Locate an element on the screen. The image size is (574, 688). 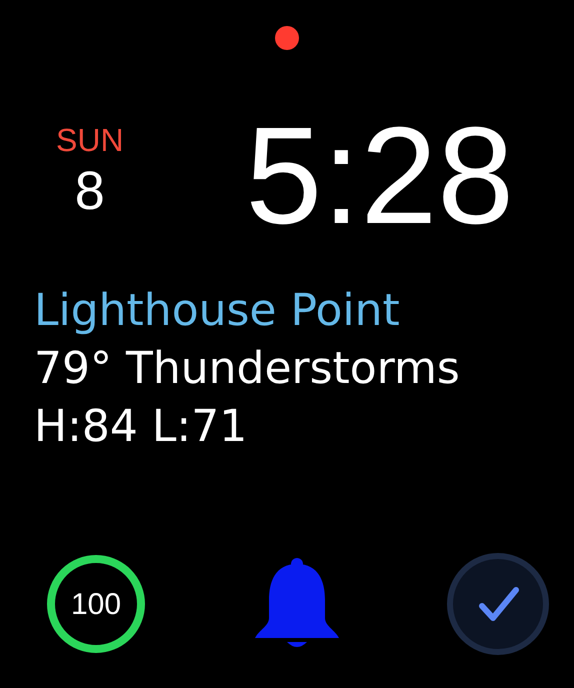
clock-time: 5:28 is located at coordinates (379, 176).